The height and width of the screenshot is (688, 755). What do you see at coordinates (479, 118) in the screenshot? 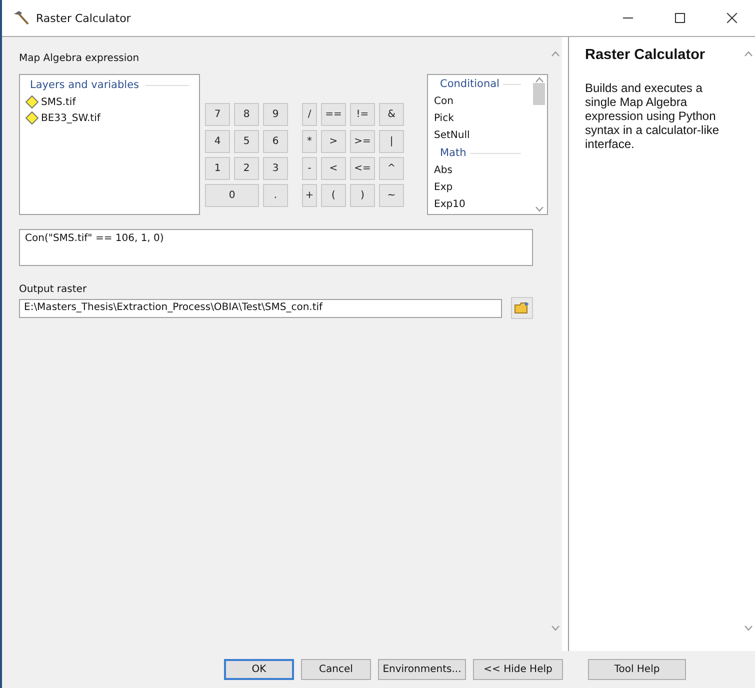
I see `function-item: Pick` at bounding box center [479, 118].